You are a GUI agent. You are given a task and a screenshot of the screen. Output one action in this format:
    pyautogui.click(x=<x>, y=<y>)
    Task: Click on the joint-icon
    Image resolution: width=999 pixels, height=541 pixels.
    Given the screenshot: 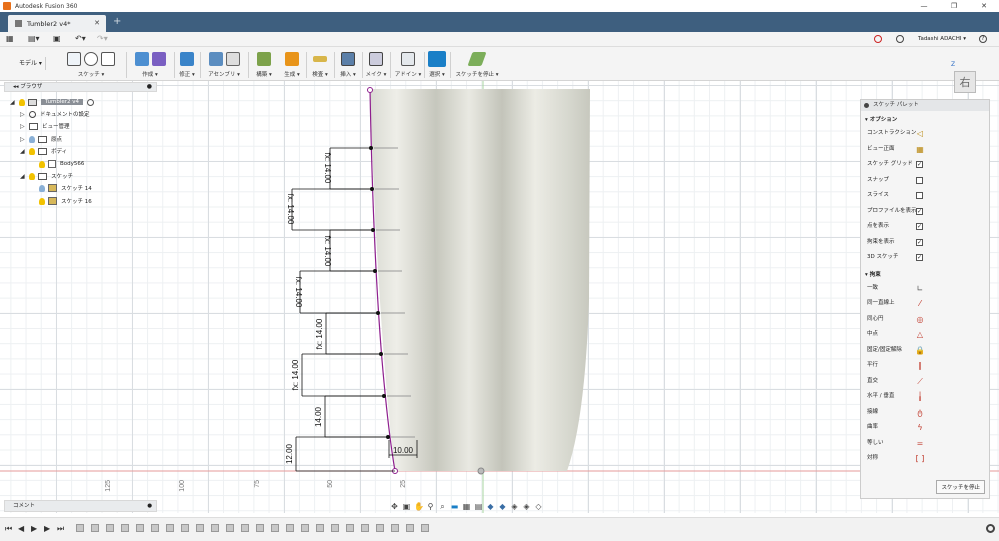 What is the action you would take?
    pyautogui.click(x=232, y=59)
    